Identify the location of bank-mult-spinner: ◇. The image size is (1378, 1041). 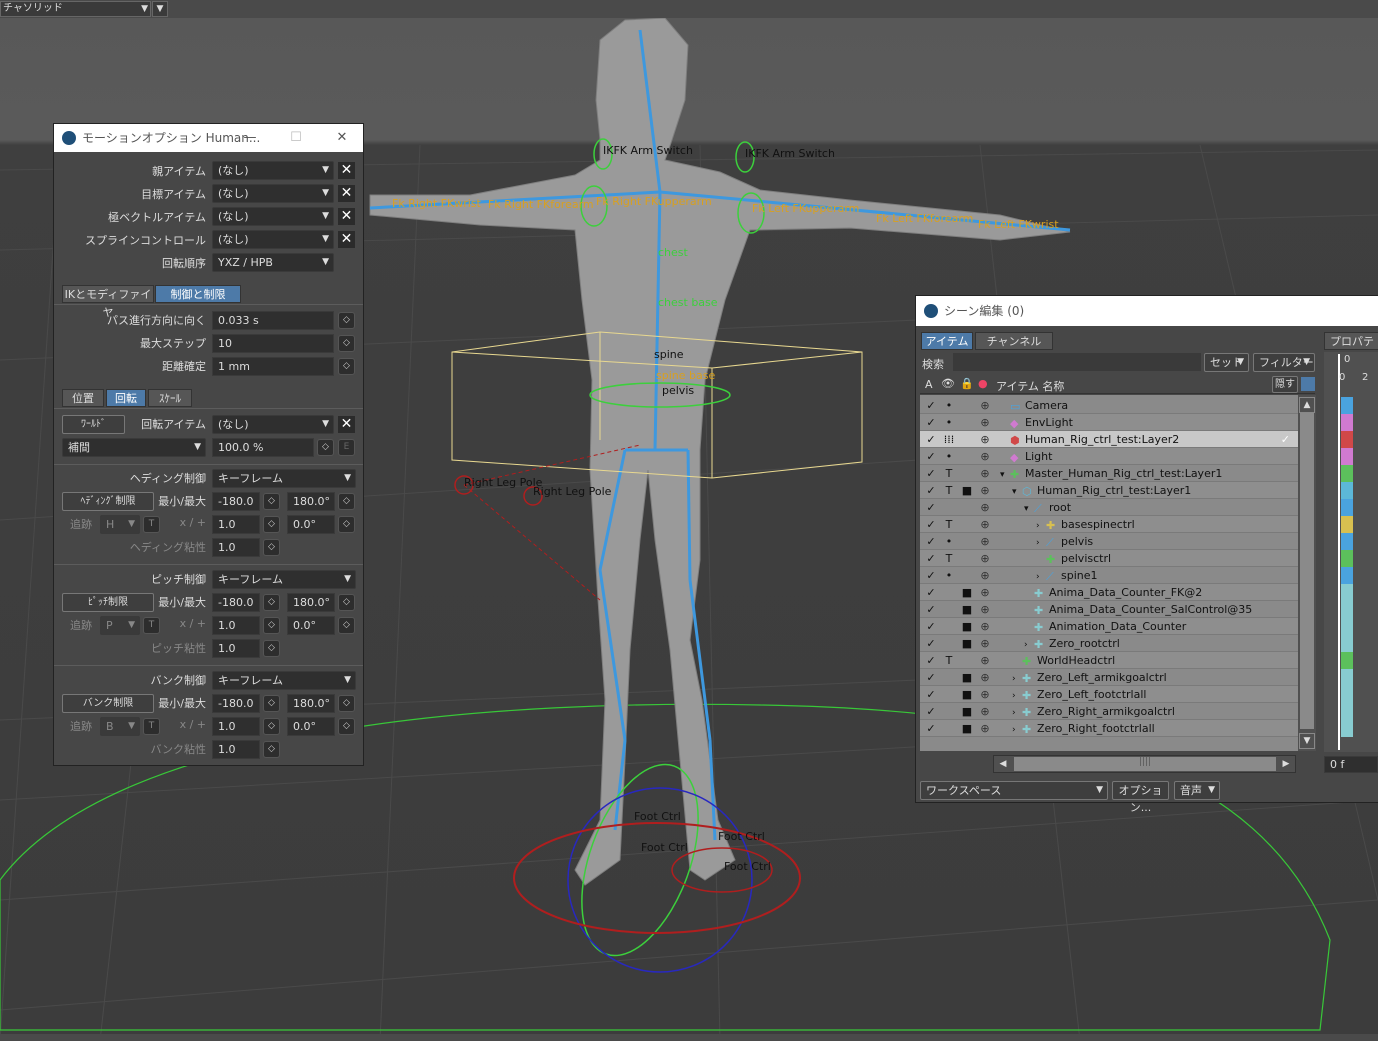
(271, 726).